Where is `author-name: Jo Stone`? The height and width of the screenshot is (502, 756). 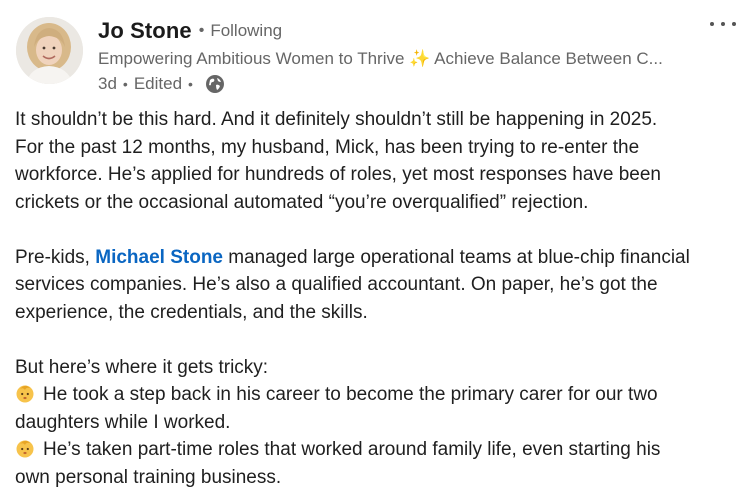 author-name: Jo Stone is located at coordinates (145, 31).